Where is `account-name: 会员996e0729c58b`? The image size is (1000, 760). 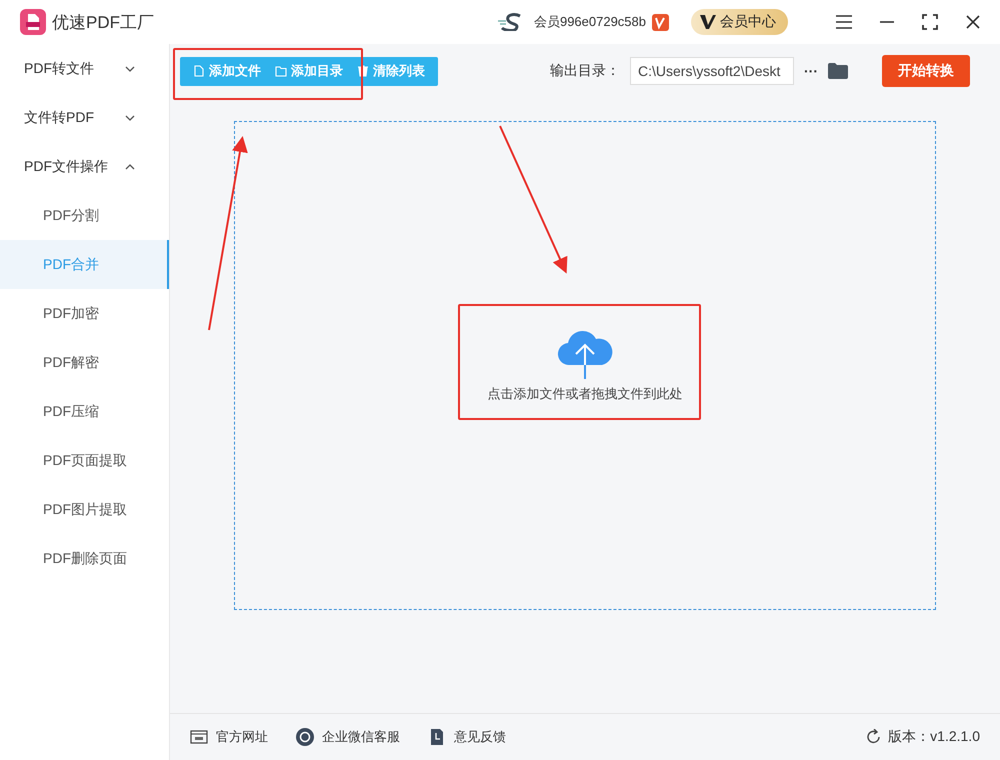
account-name: 会员996e0729c58b is located at coordinates (590, 22).